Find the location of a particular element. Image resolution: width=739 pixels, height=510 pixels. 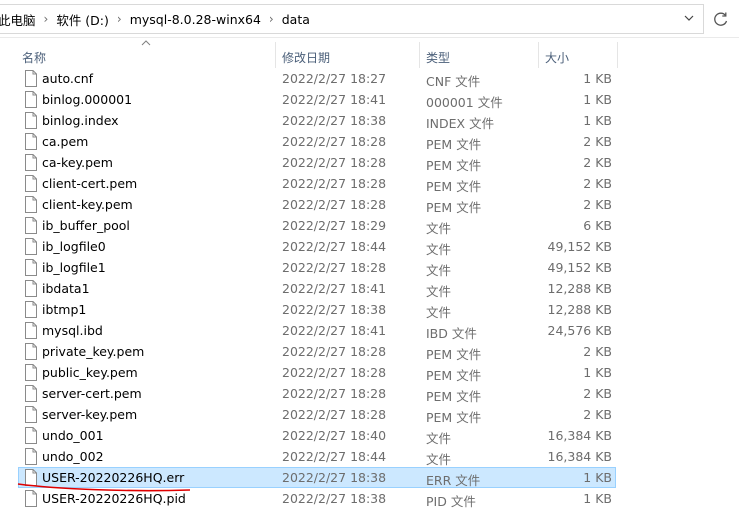

file-row: ib_buffer_pool 2022/2/27 18:29 文件 6 KB is located at coordinates (369, 225).